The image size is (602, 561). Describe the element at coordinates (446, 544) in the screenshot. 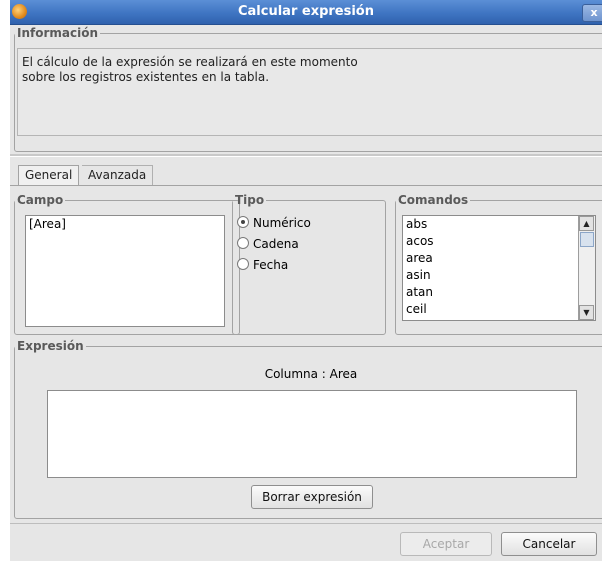

I see `aceptar-button: Aceptar` at that location.